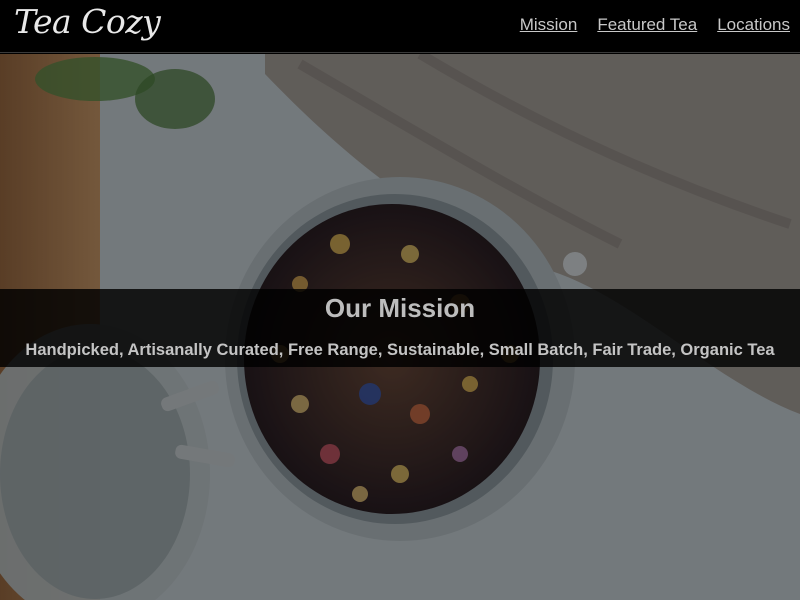 The width and height of the screenshot is (800, 600). What do you see at coordinates (549, 25) in the screenshot?
I see `nav-link-mission: Mission` at bounding box center [549, 25].